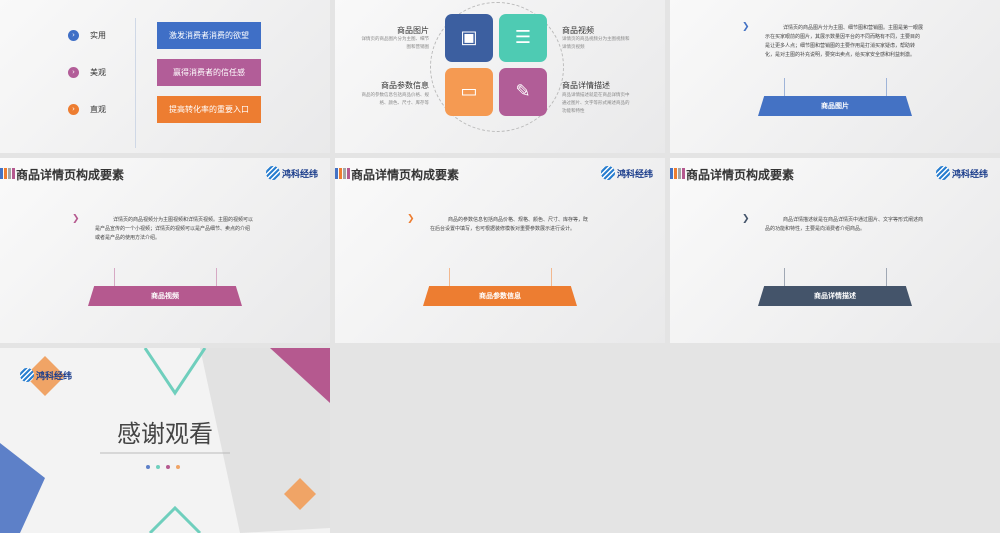 The height and width of the screenshot is (533, 1000). I want to click on block-title: 商品图片, so click(413, 30).